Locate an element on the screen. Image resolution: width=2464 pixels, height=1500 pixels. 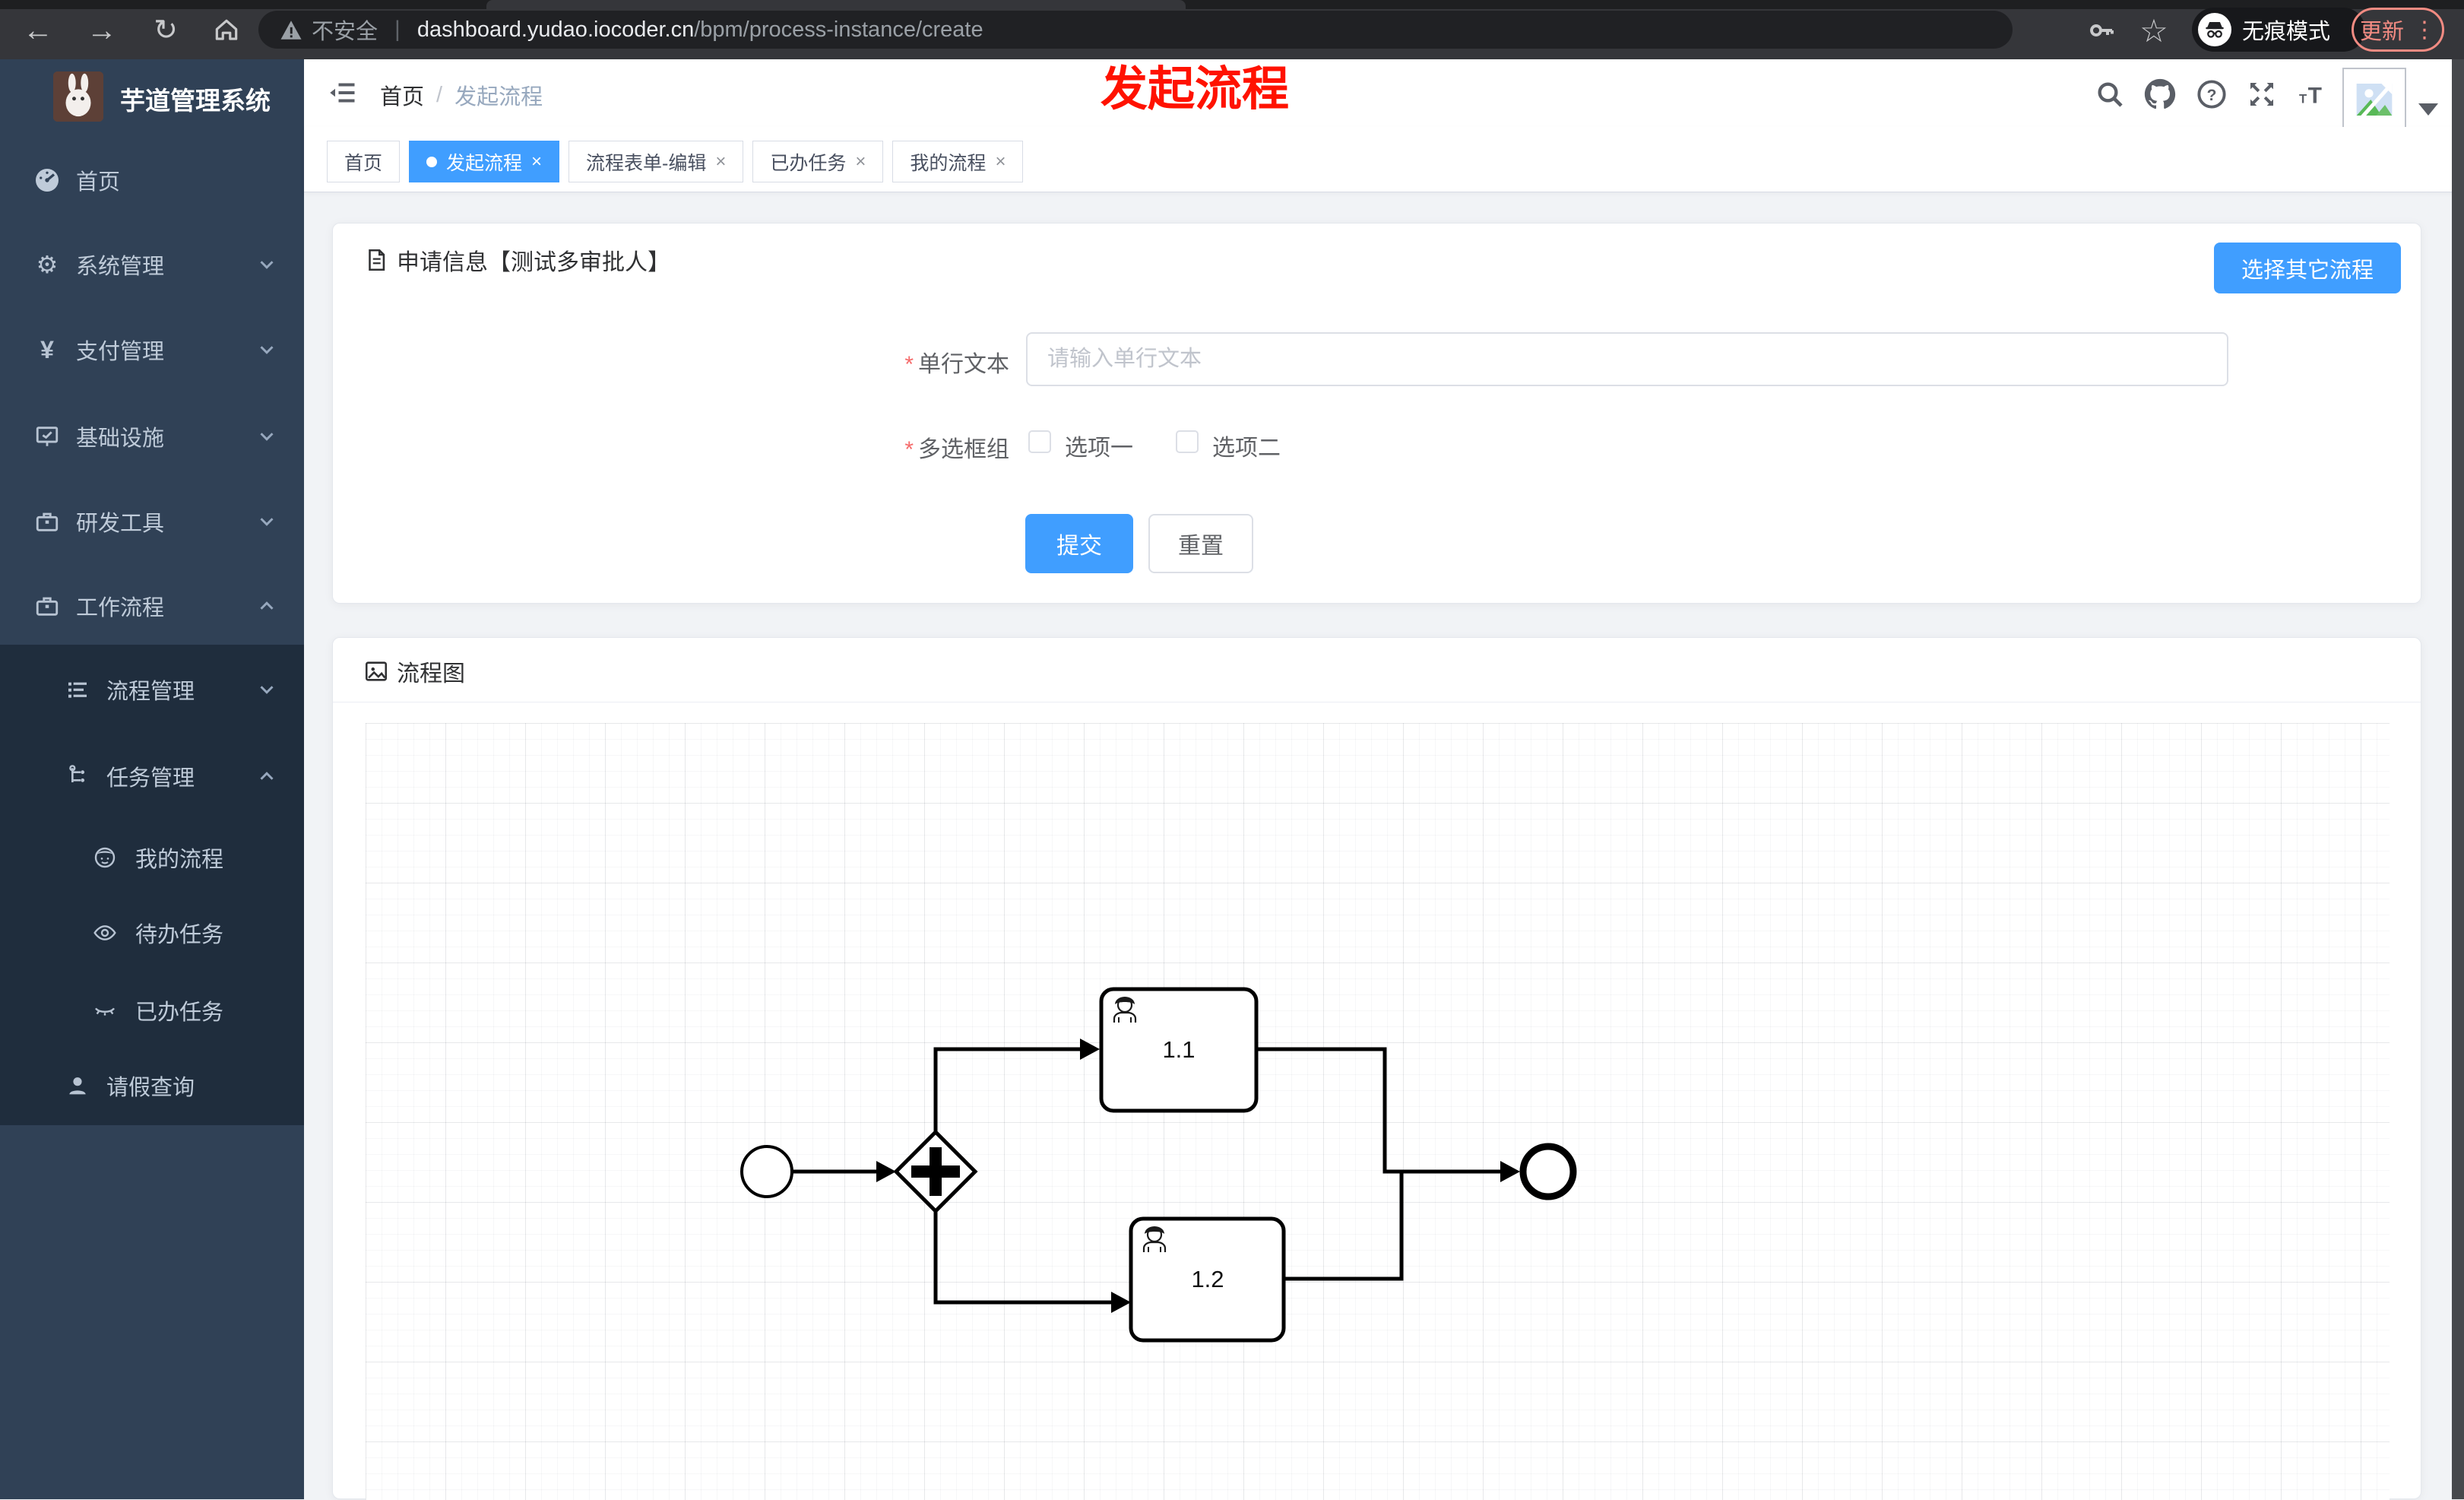
incognito-badge: 无痕模式 is located at coordinates (2278, 30).